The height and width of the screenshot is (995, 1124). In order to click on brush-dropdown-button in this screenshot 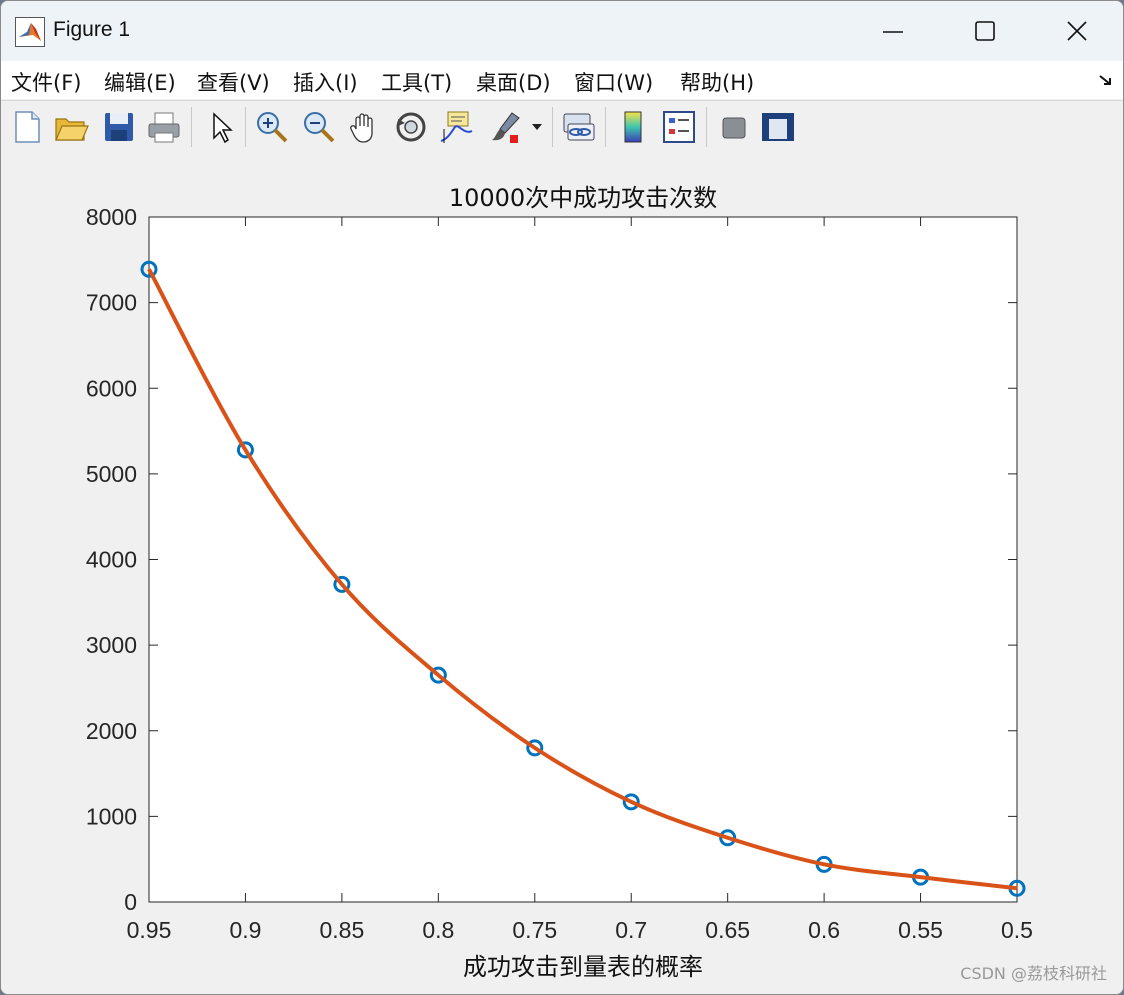, I will do `click(537, 127)`.